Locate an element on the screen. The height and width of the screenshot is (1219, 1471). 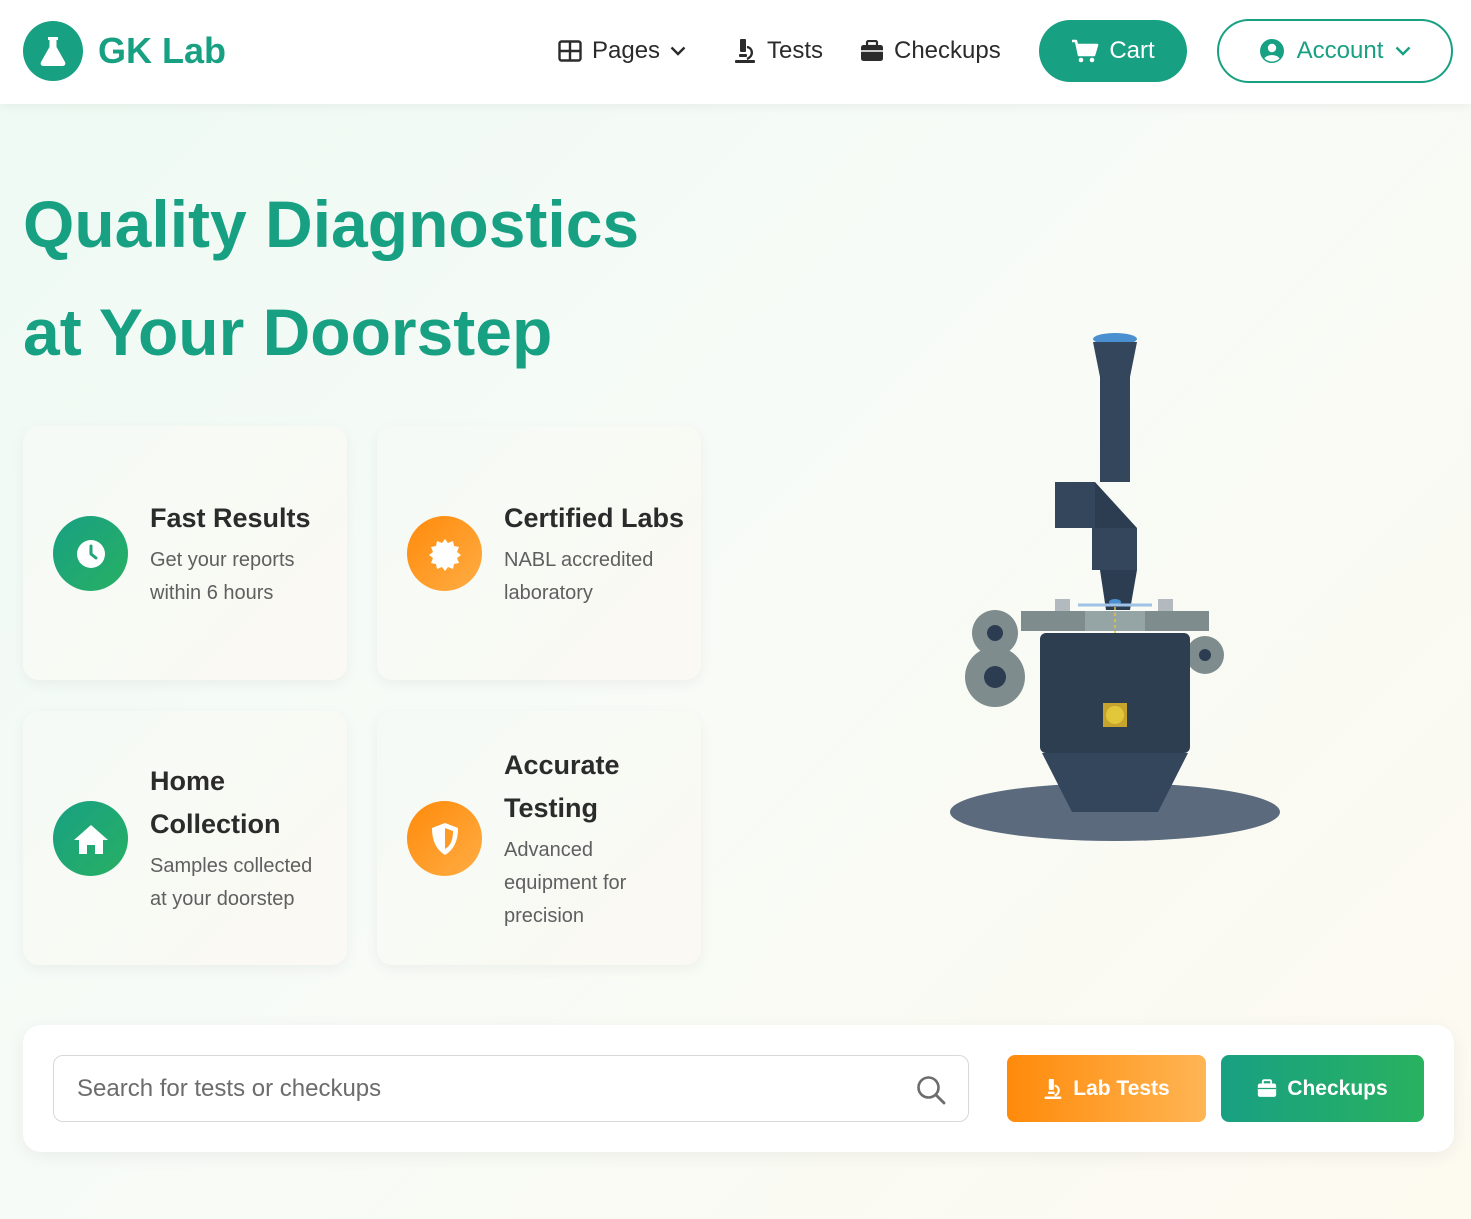
home-icon is located at coordinates (90, 839).